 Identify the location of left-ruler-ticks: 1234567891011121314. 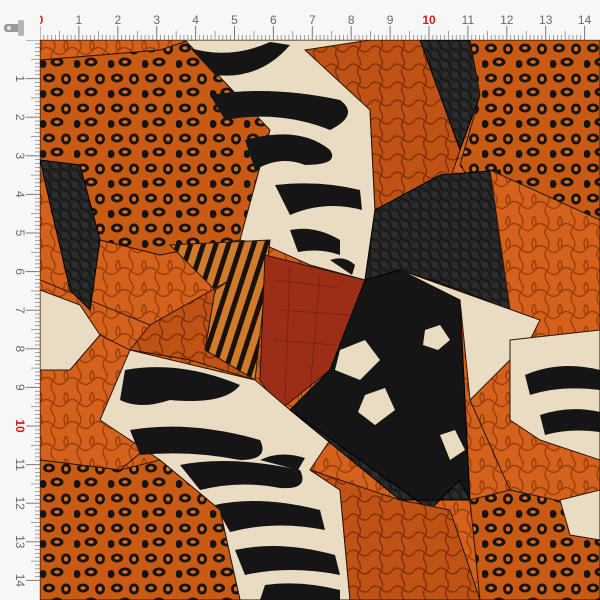
(26, 313).